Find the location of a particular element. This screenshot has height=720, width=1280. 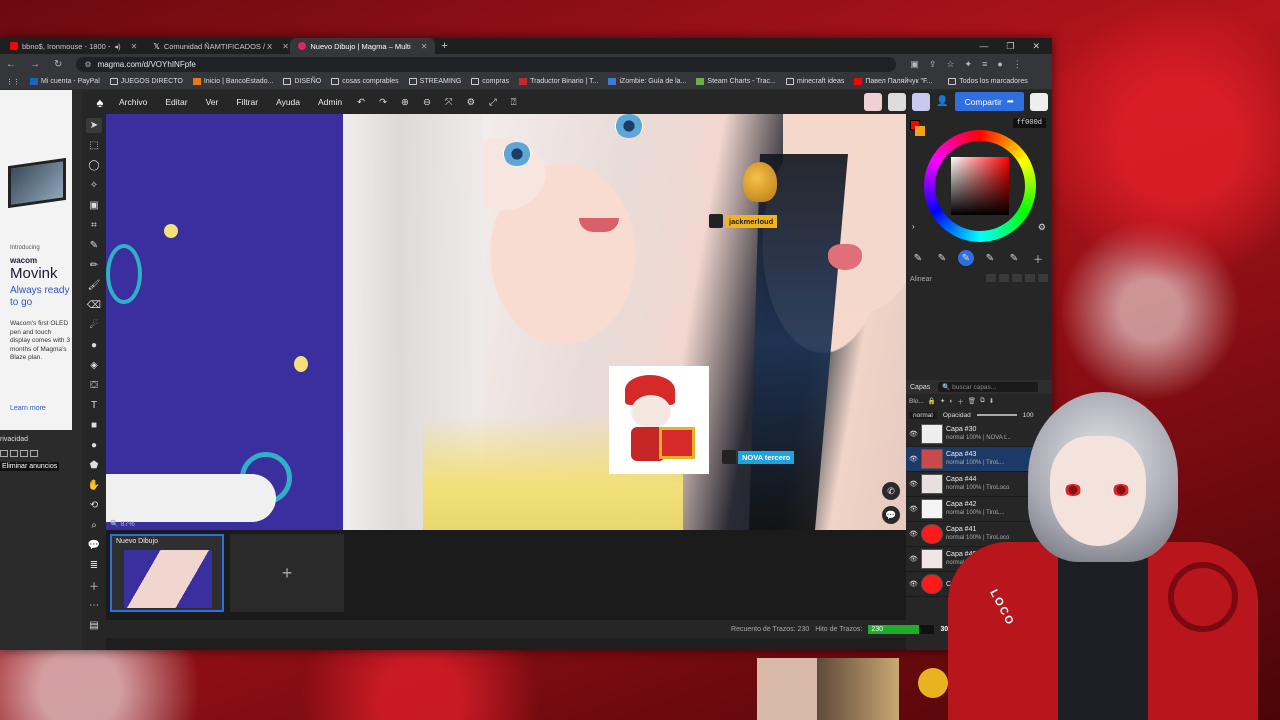

smudge-icon: ☄ is located at coordinates (94, 325).